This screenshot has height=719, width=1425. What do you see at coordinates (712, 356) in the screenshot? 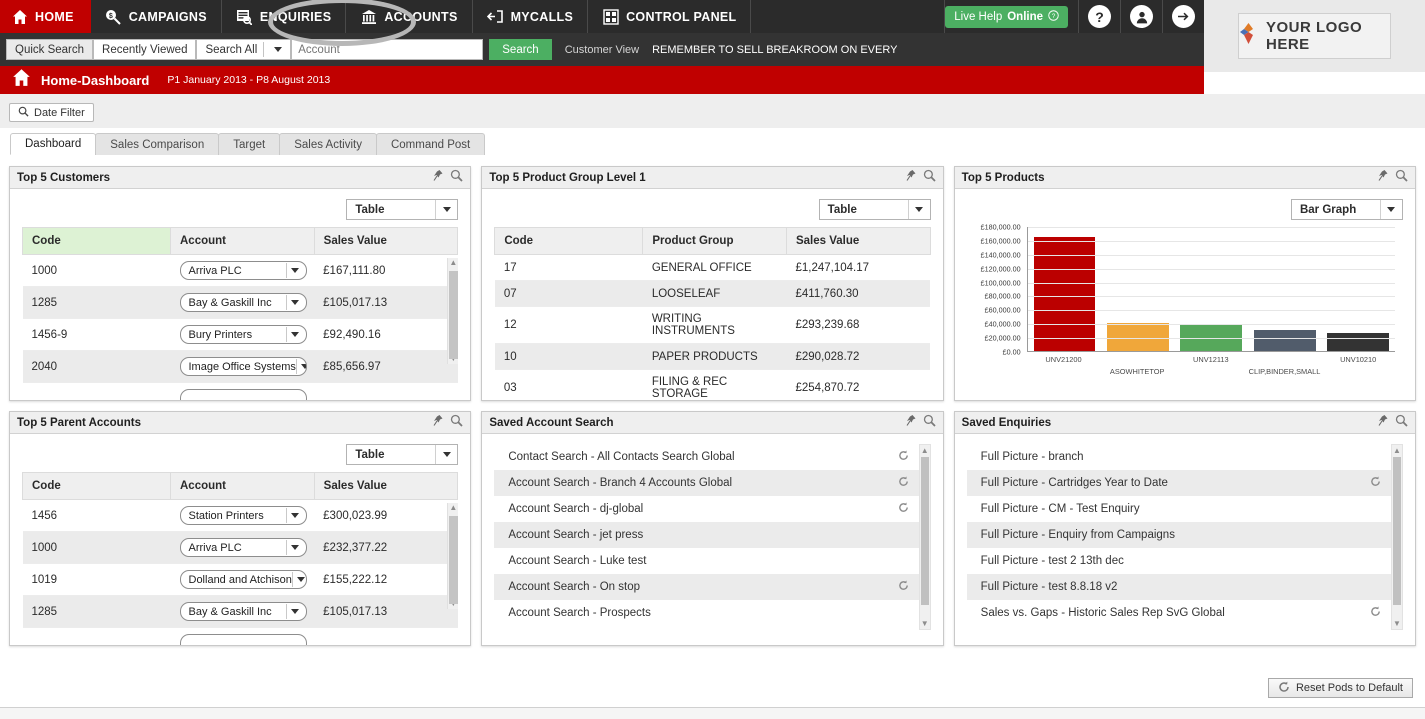
I see `table-row: 10 PAPER PRODUCTS £290,028.72` at bounding box center [712, 356].